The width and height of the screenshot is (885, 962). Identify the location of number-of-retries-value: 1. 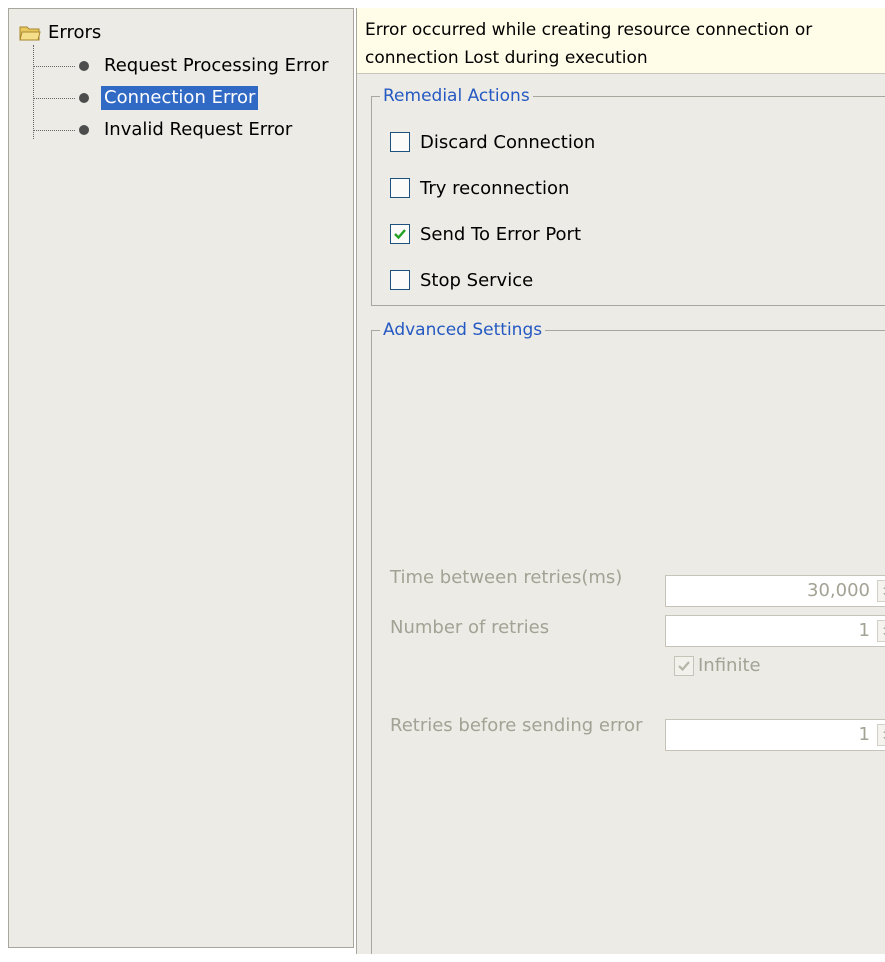
(864, 630).